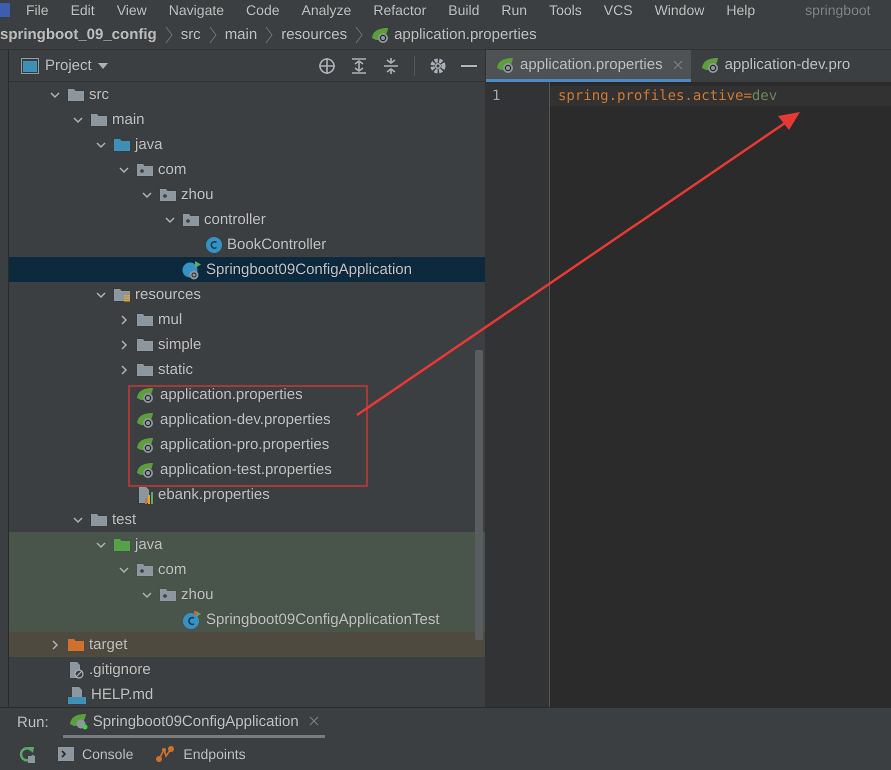 The width and height of the screenshot is (891, 770). I want to click on menu-item: Tools, so click(565, 10).